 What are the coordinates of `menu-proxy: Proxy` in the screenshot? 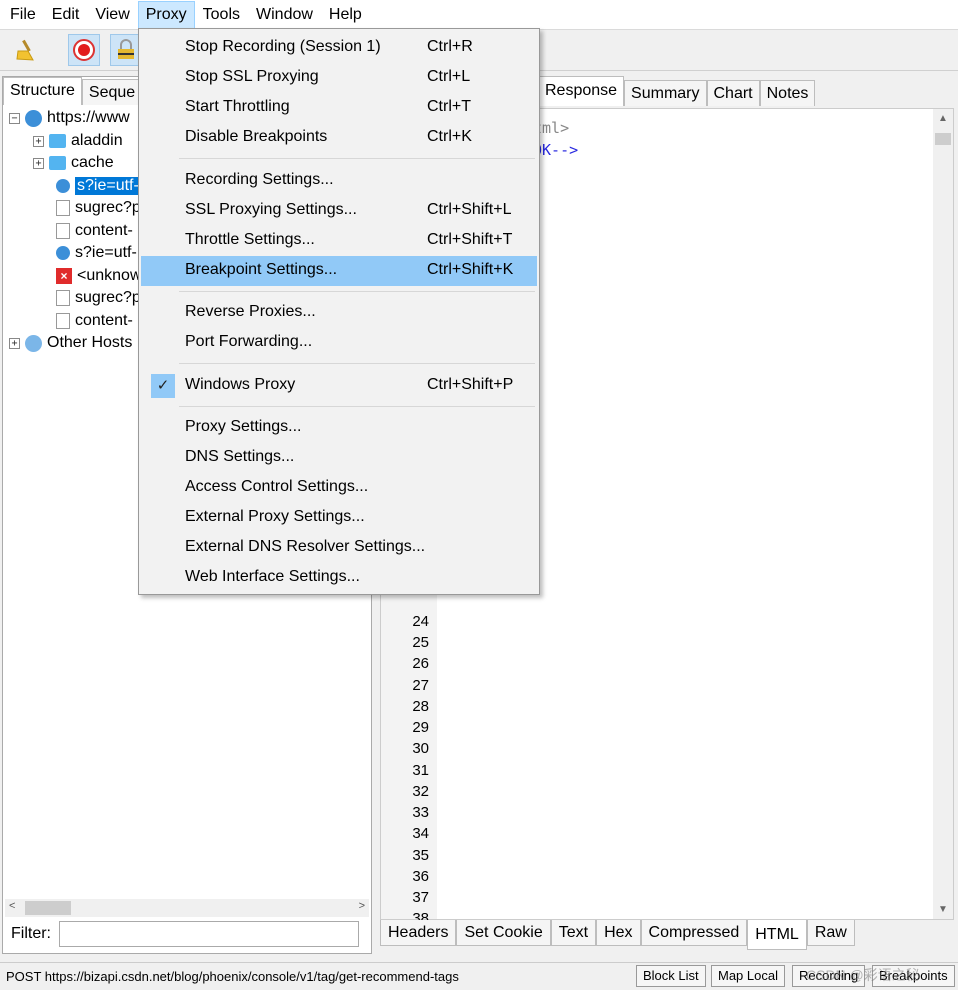 It's located at (166, 14).